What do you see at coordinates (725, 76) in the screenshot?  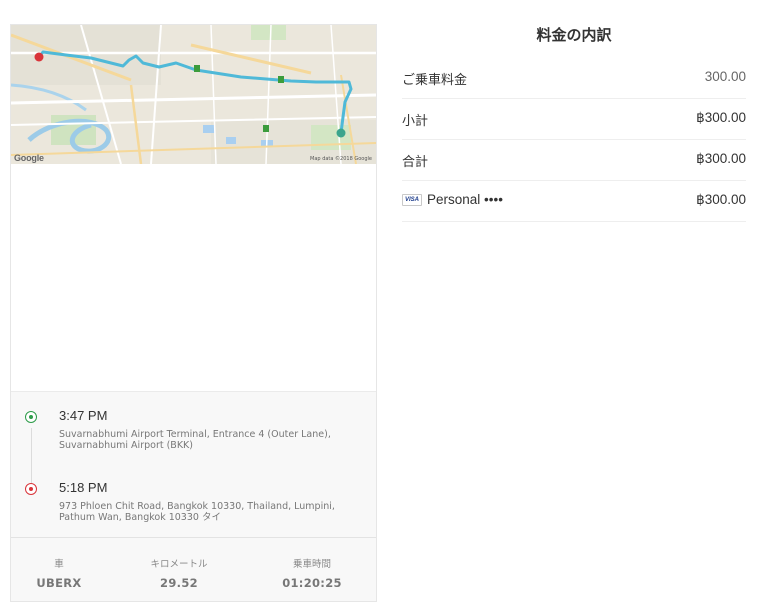 I see `fare-amount: 300.00` at bounding box center [725, 76].